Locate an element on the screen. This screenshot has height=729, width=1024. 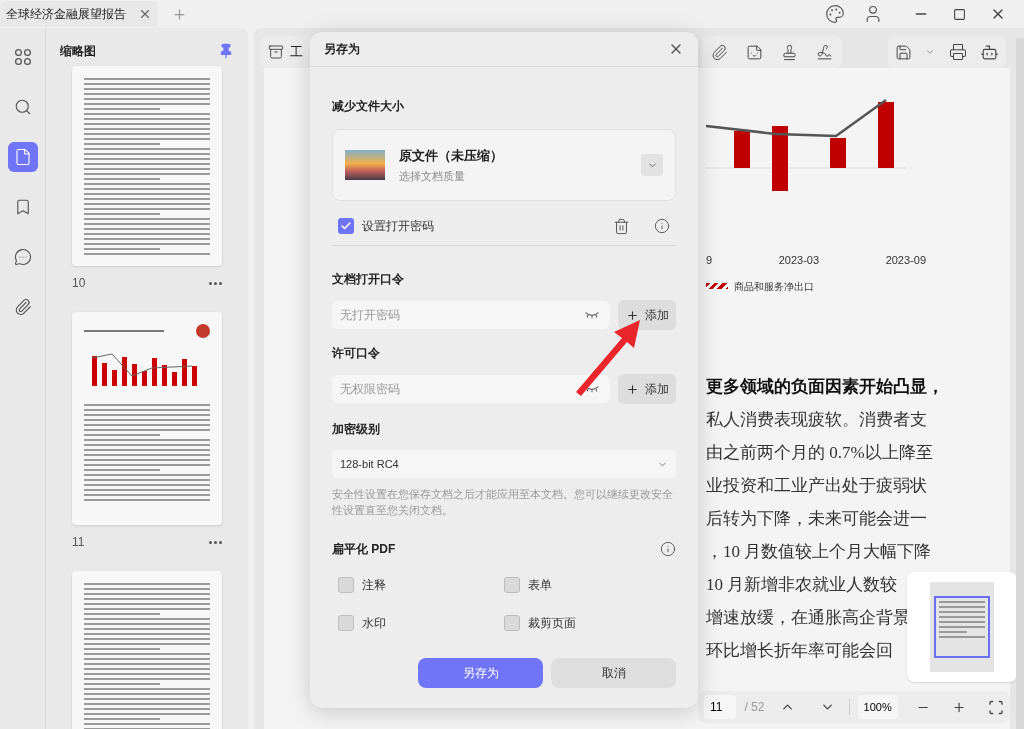
checkbox-label: 裁剪页面 is located at coordinates (552, 623).